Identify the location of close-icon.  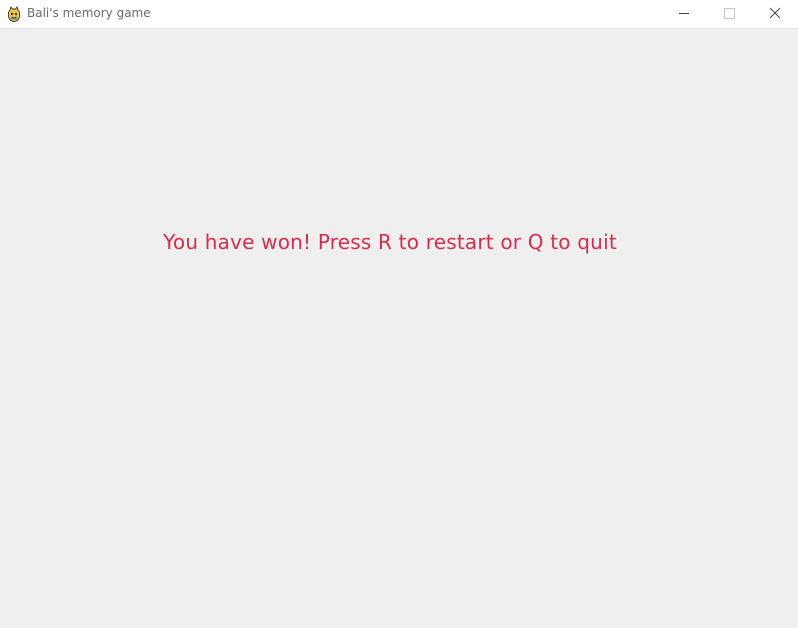
(775, 13).